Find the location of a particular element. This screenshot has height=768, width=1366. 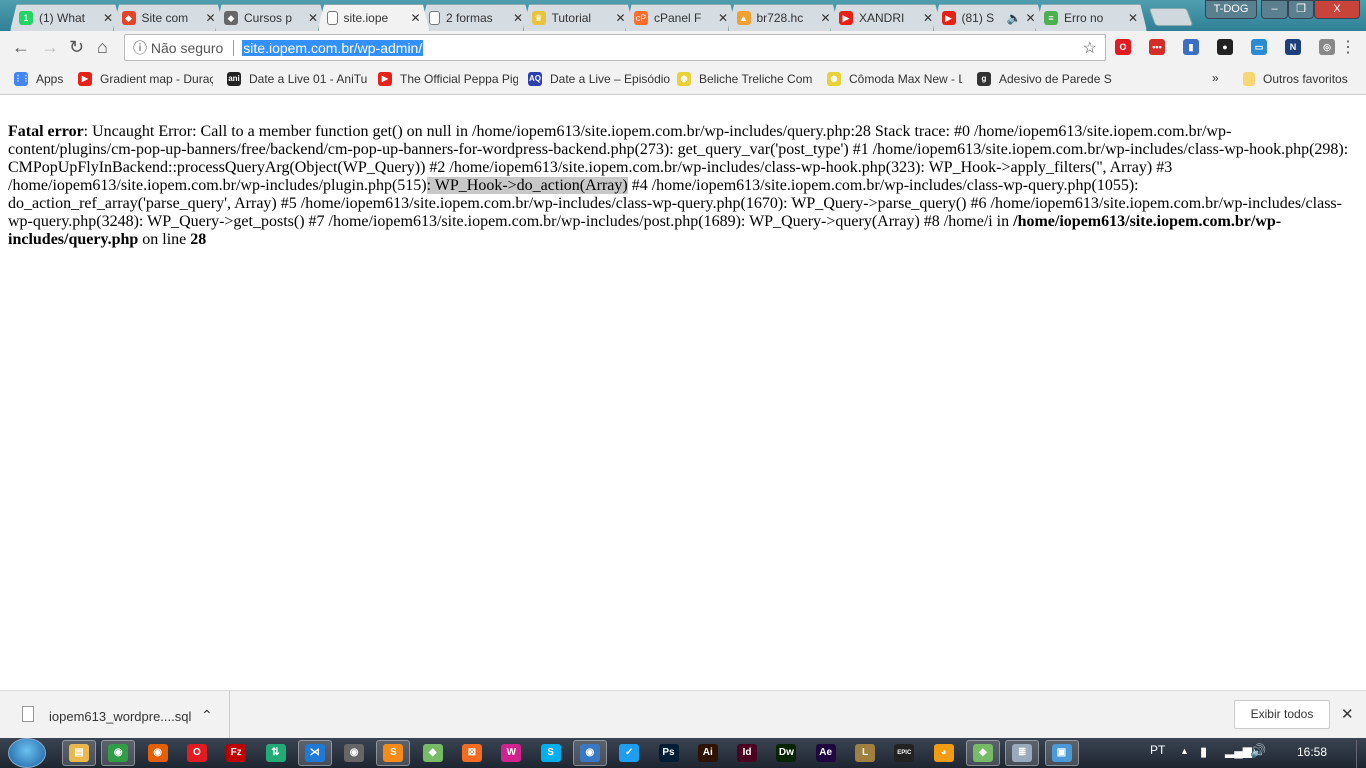

taskbar-app: Ae is located at coordinates (826, 753).